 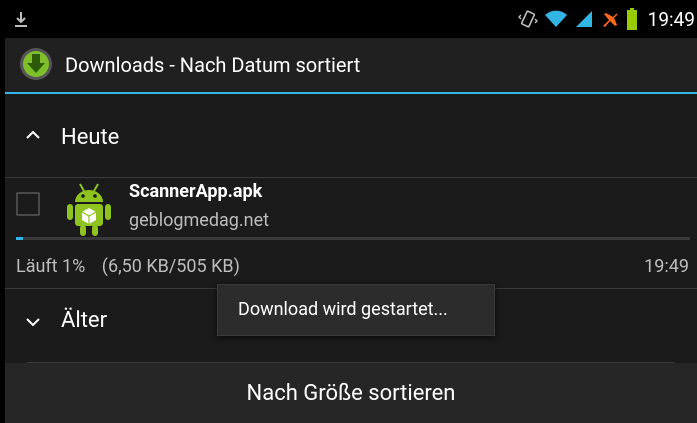 What do you see at coordinates (51, 266) in the screenshot?
I see `download-status: Läuft 1%` at bounding box center [51, 266].